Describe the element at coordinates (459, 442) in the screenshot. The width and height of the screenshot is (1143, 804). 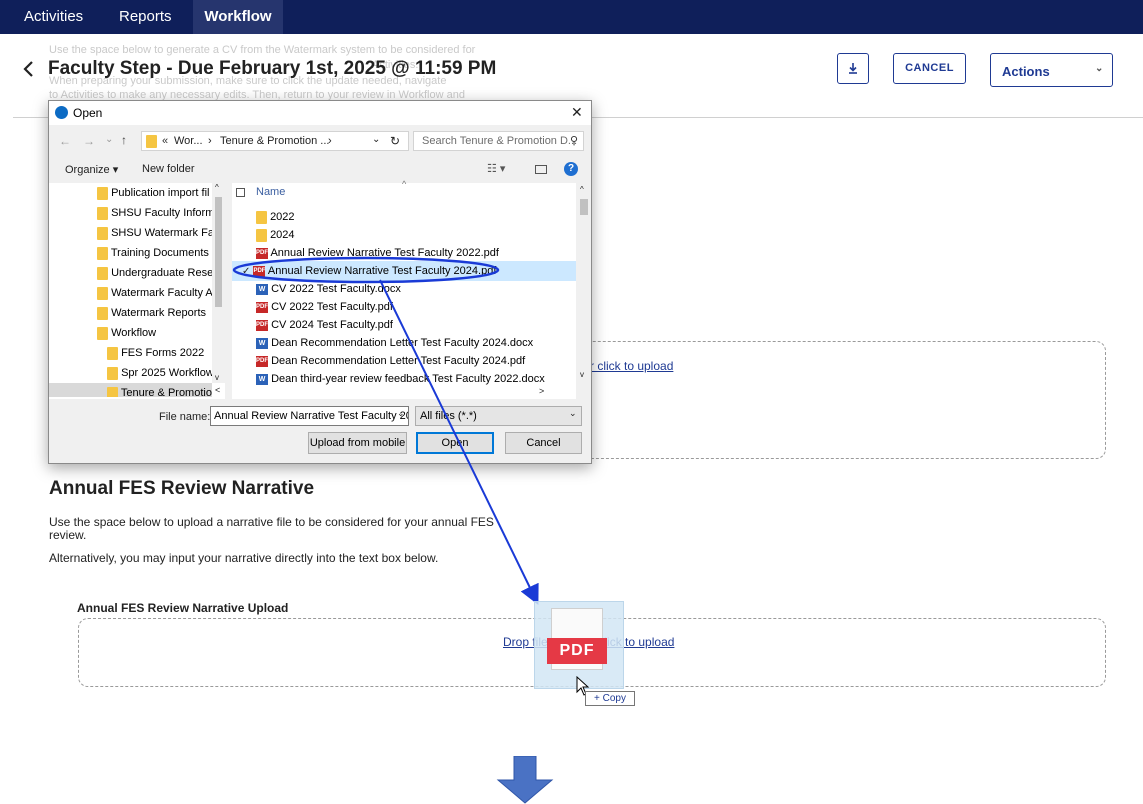
I see `drag-arrow` at that location.